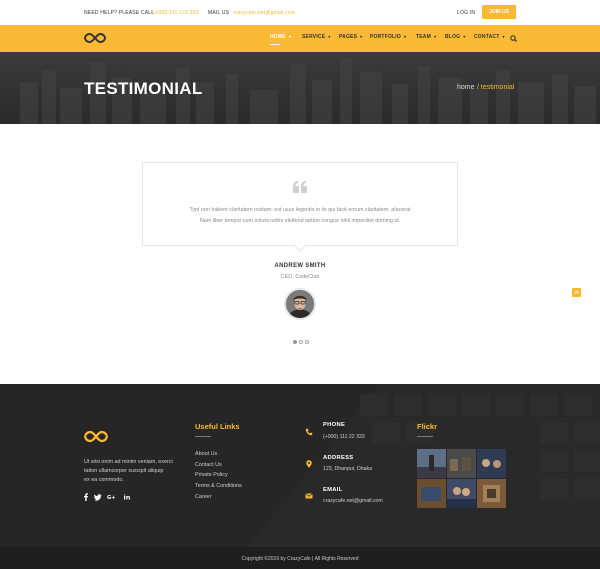 The height and width of the screenshot is (569, 600). I want to click on testimonial-author-name: ANDREW SMITH, so click(300, 266).